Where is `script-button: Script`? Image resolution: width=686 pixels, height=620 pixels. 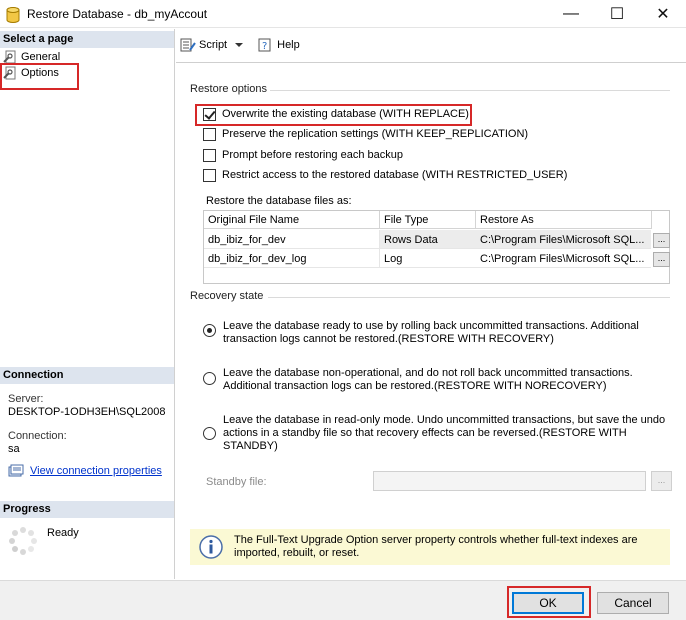
script-button: Script is located at coordinates (214, 45).